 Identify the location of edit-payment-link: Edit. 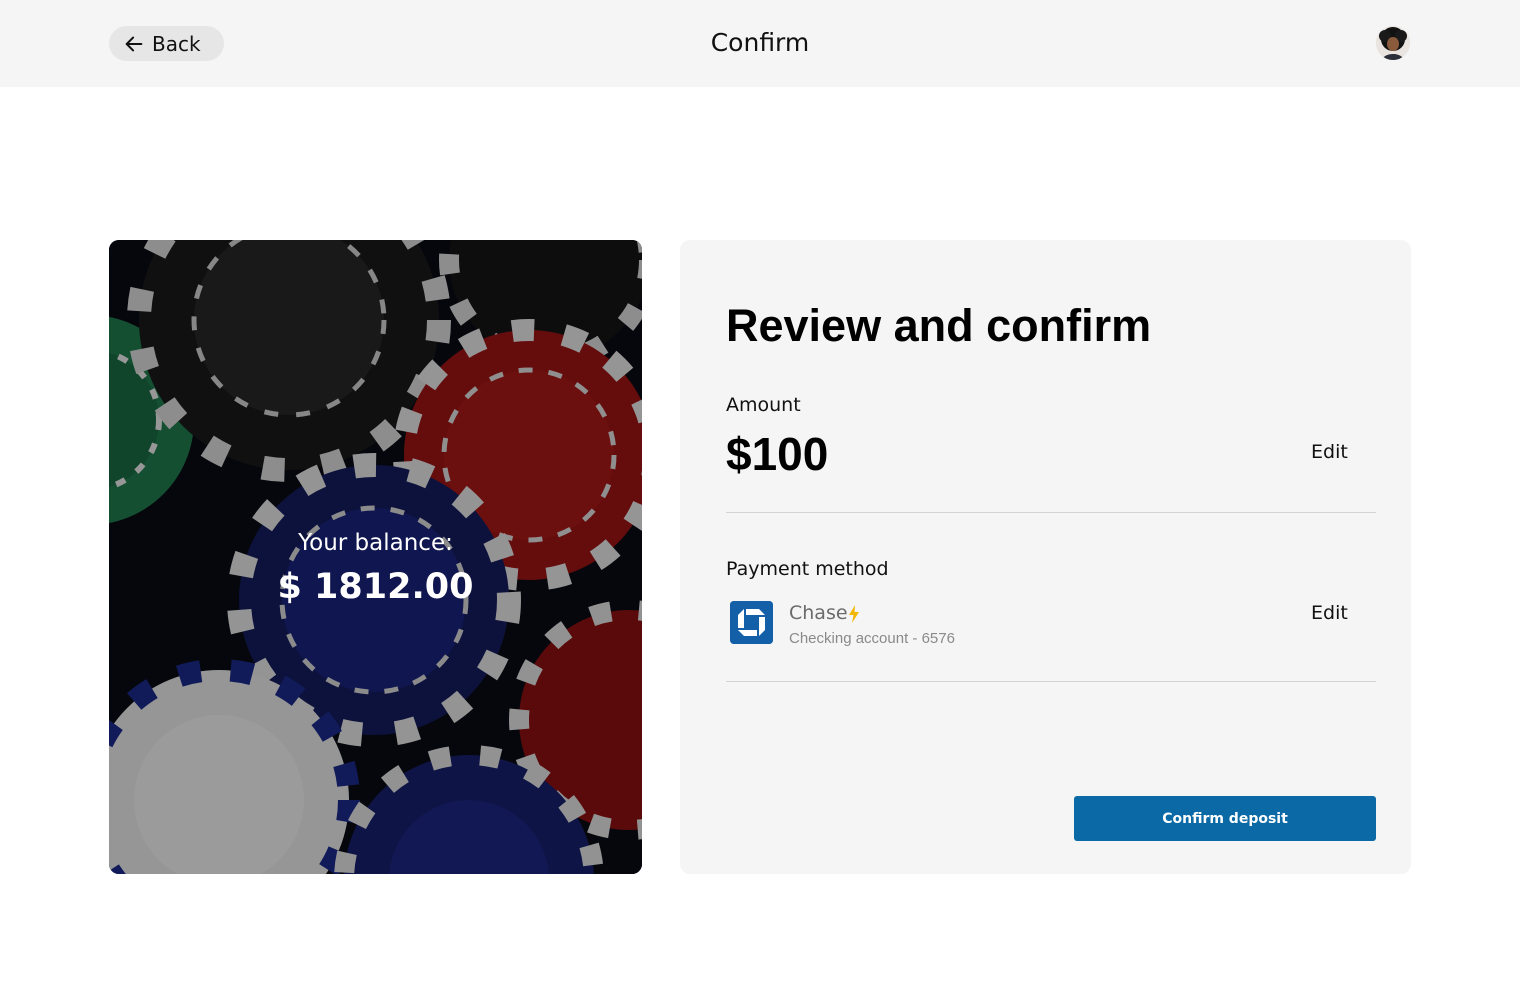
(1329, 613).